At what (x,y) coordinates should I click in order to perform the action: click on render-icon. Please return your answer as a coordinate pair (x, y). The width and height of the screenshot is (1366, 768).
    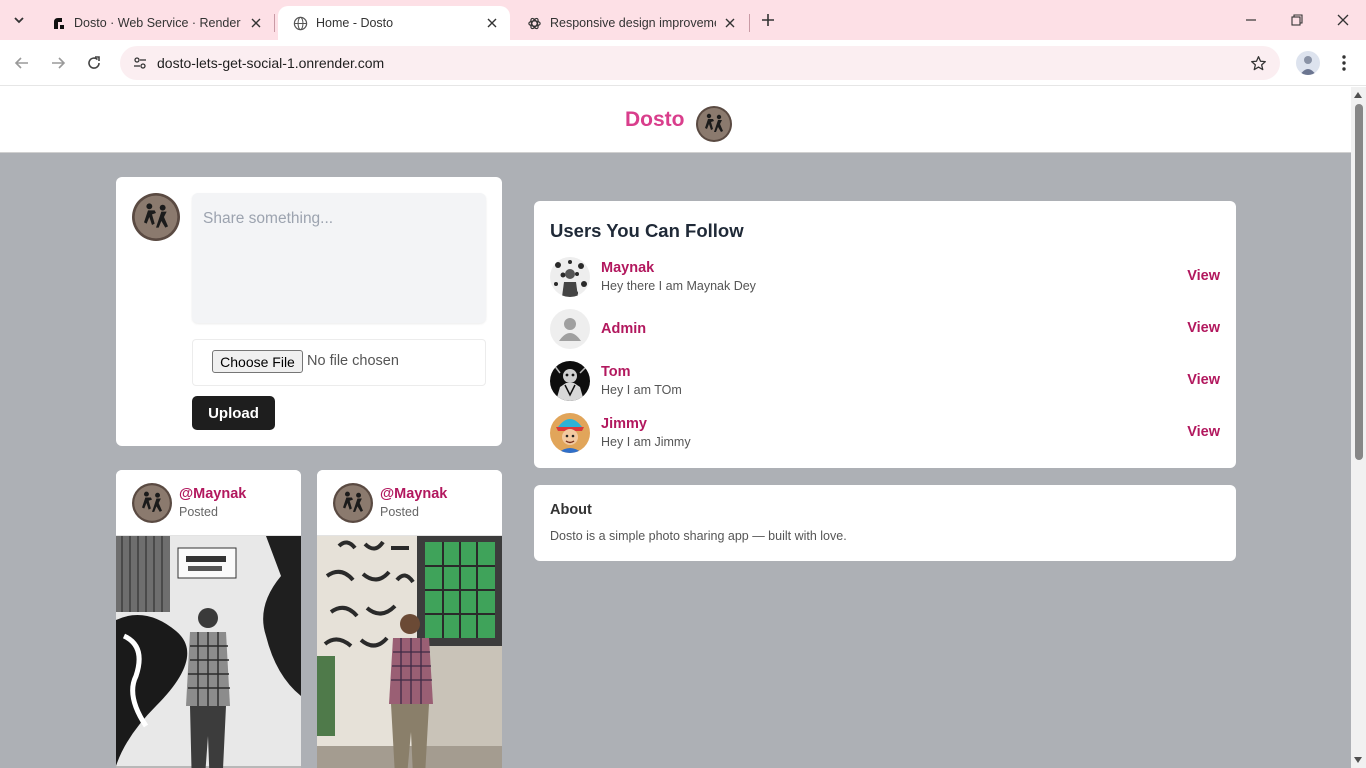
    Looking at the image, I should click on (58, 23).